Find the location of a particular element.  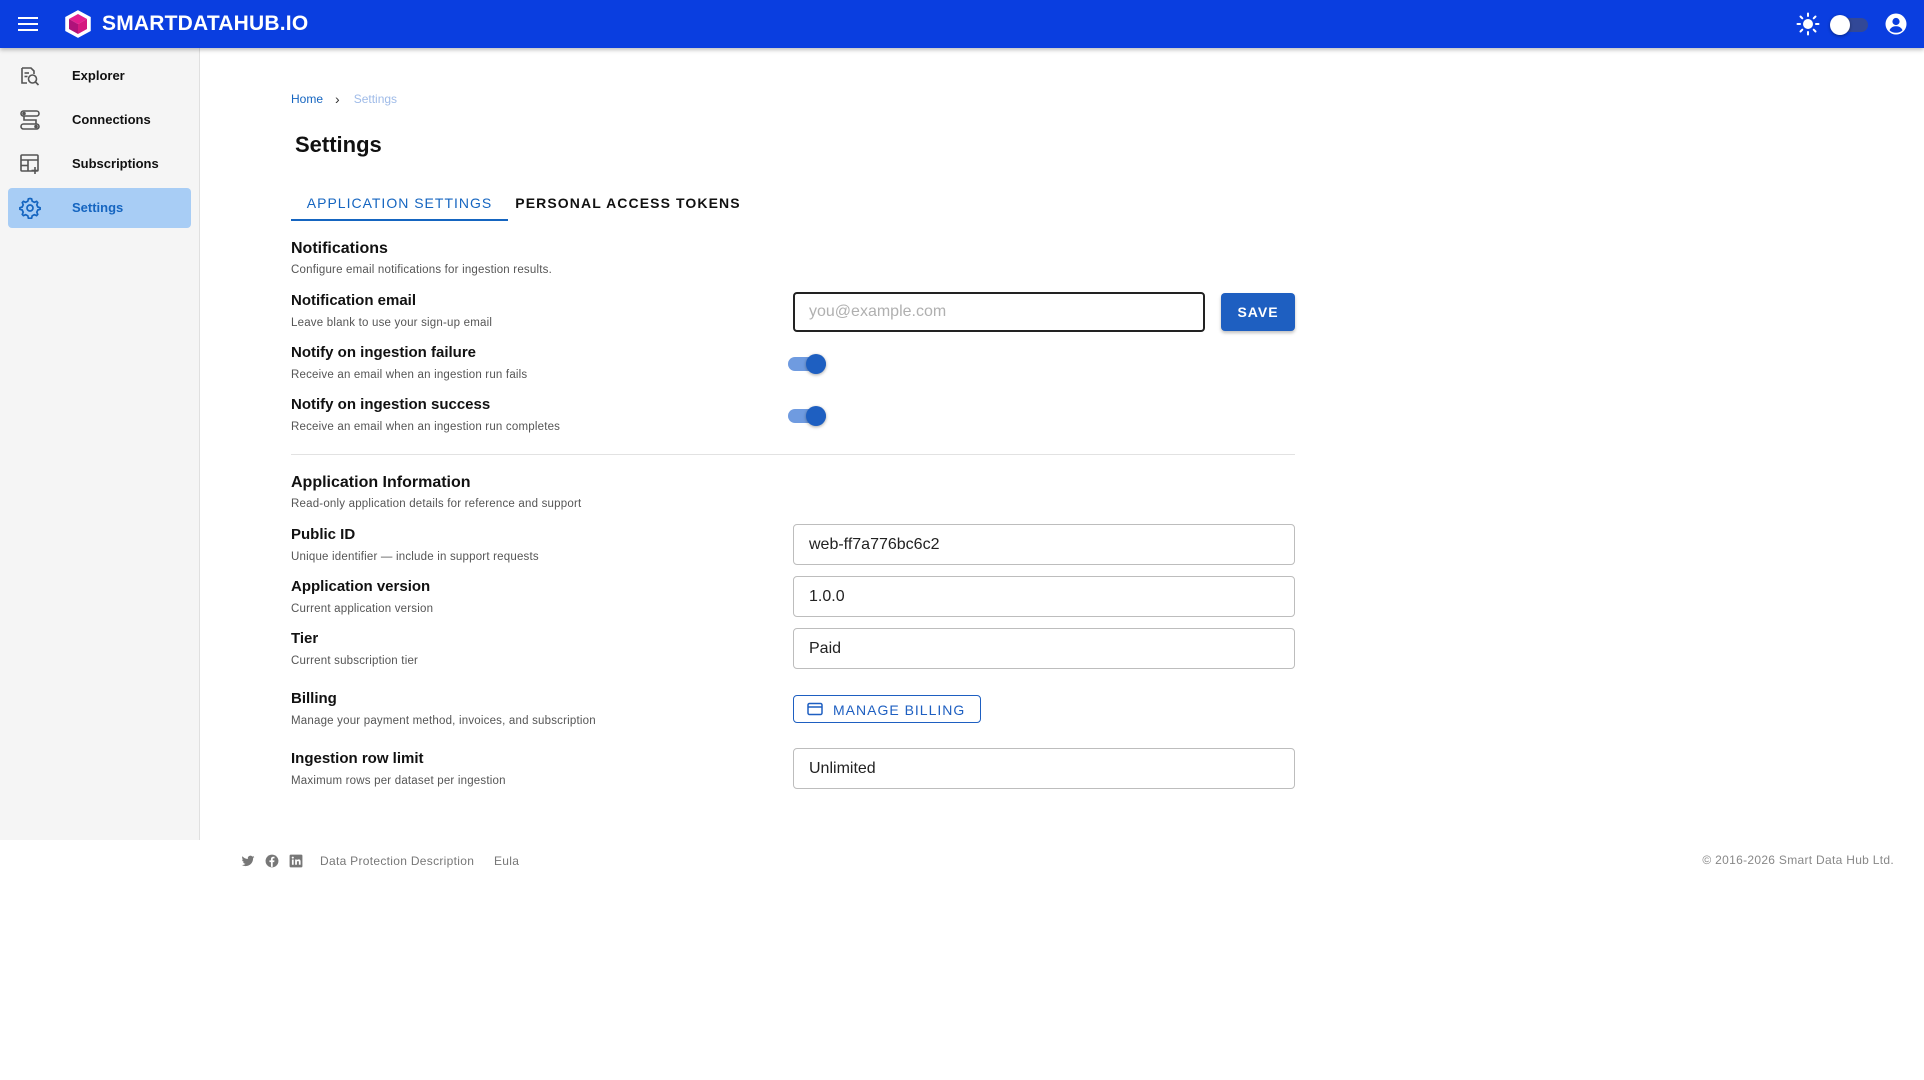

breadcrumb-home-link: Home is located at coordinates (307, 99).